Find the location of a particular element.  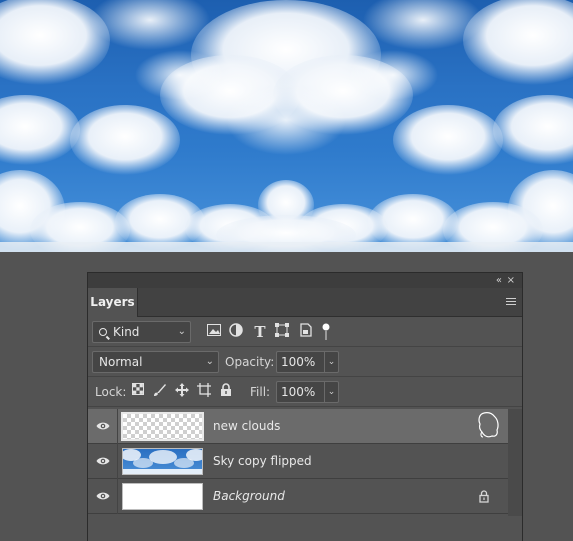

layer-lock-icon is located at coordinates (484, 496).